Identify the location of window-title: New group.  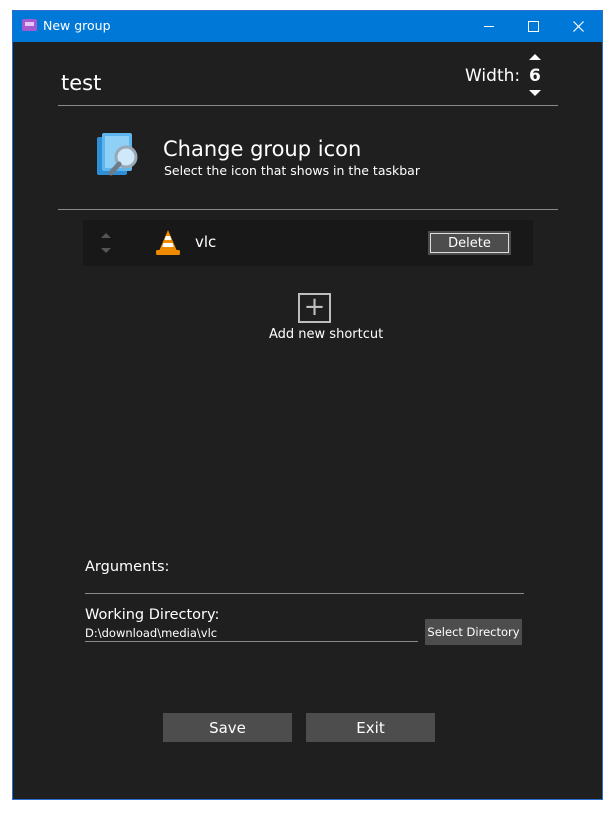
(77, 25).